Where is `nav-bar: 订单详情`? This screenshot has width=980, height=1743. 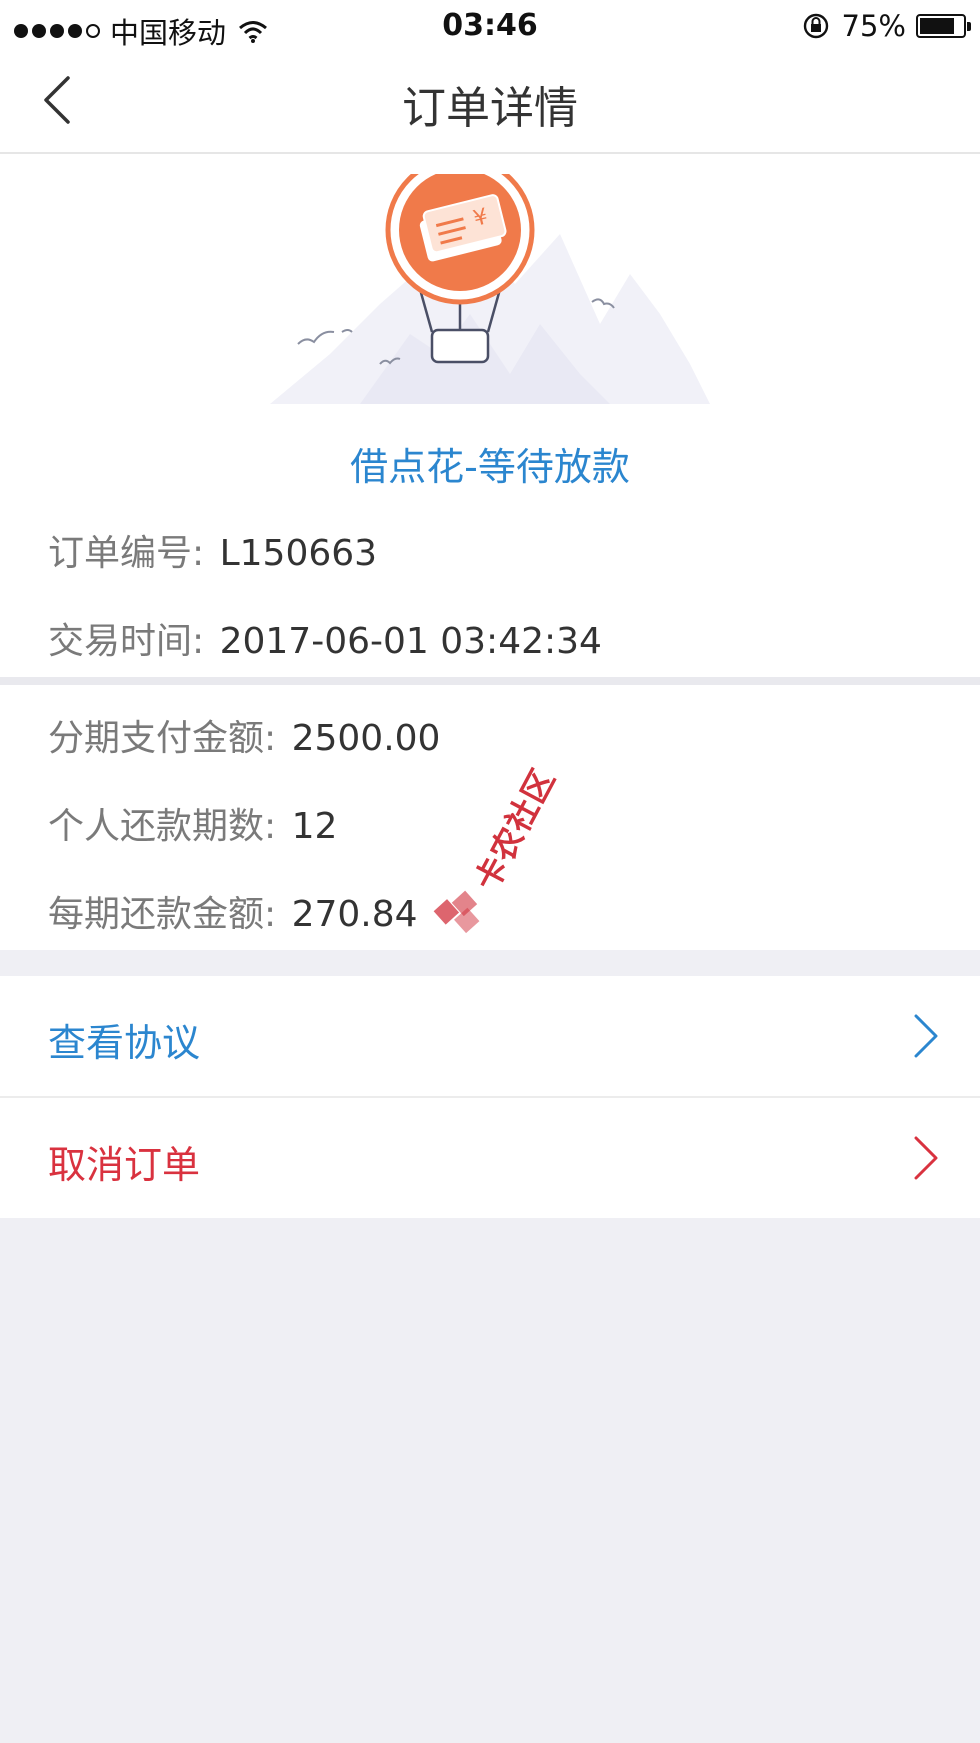 nav-bar: 订单详情 is located at coordinates (490, 102).